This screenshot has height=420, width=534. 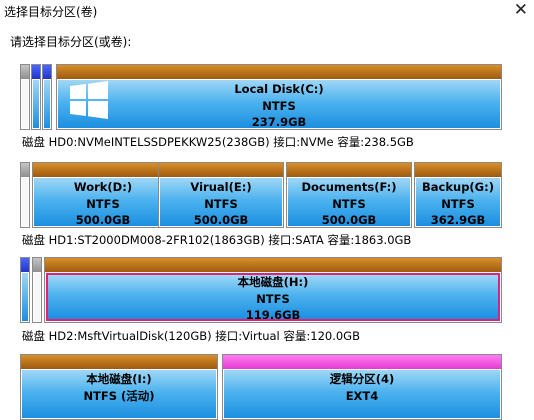 I want to click on system-partition, so click(x=25, y=97).